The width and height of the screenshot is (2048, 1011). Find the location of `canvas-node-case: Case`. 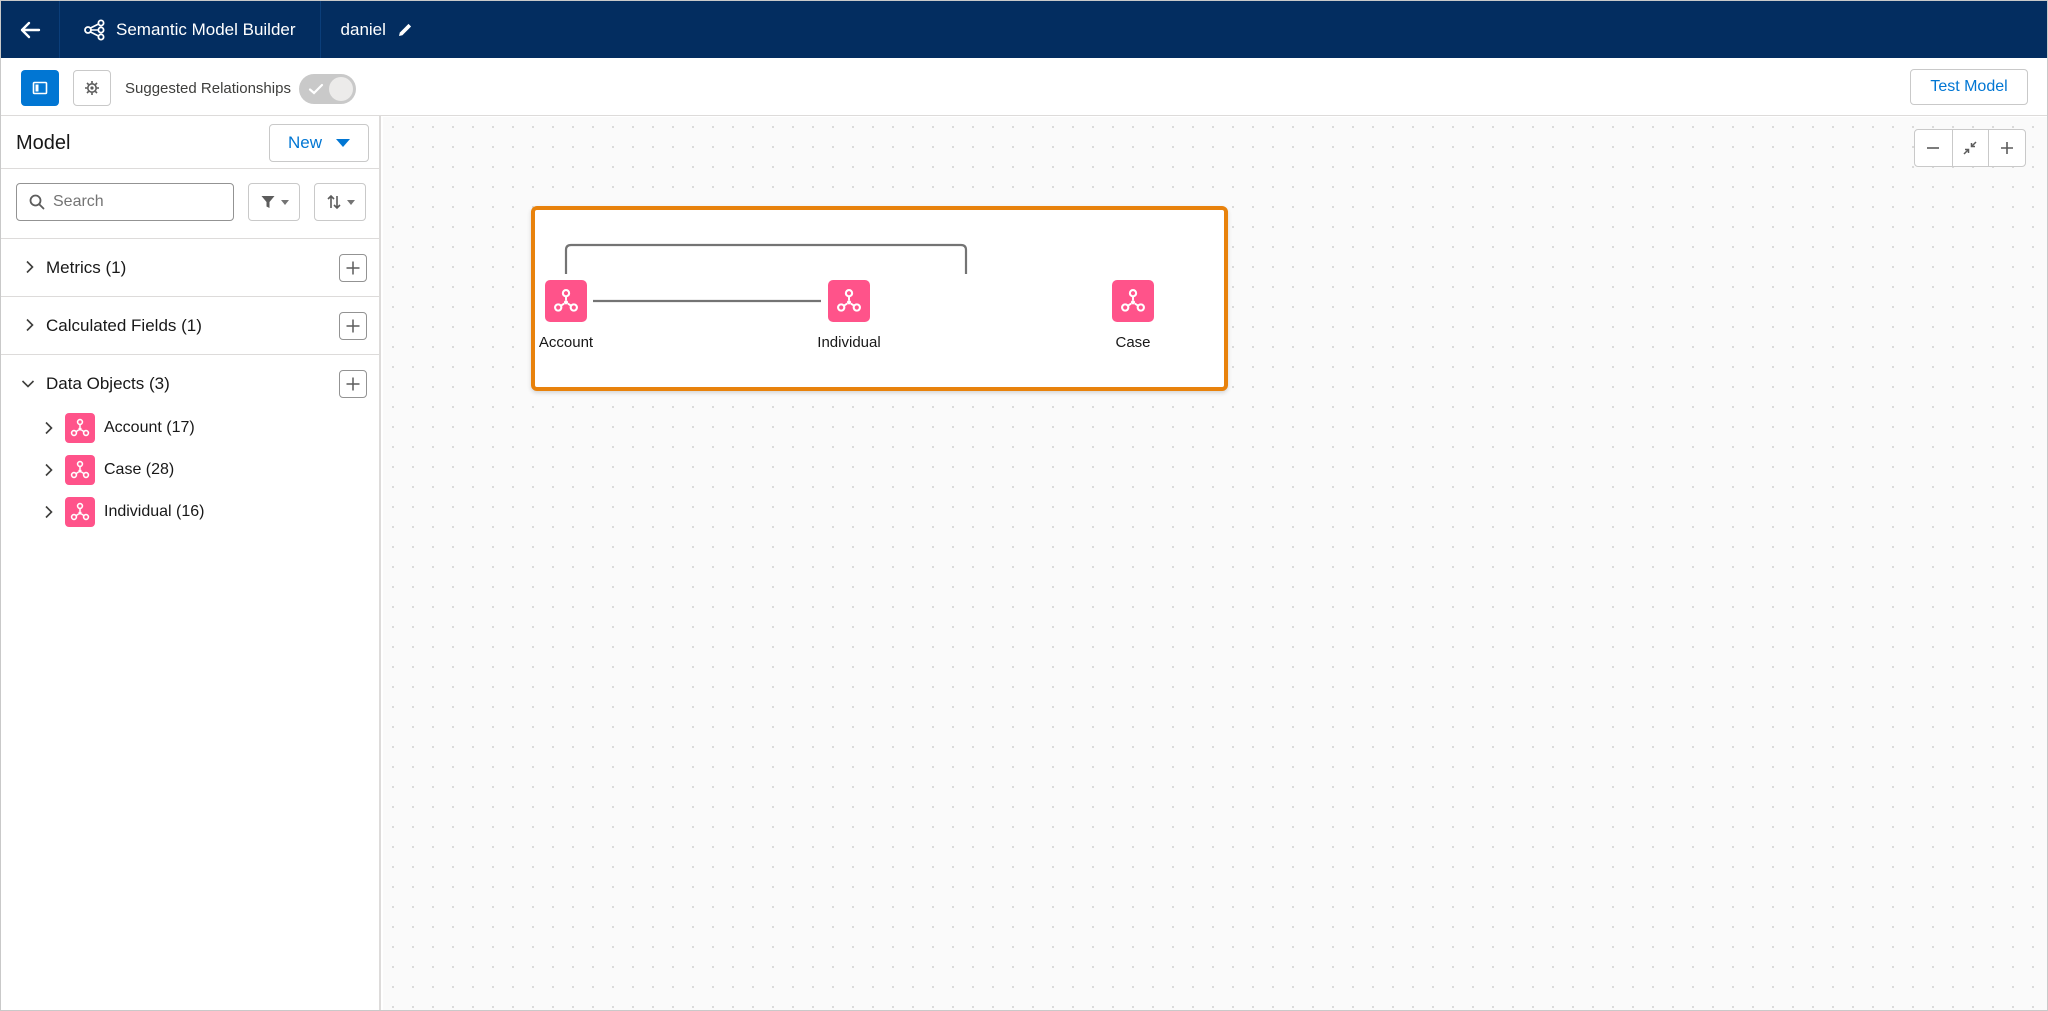

canvas-node-case: Case is located at coordinates (1133, 315).